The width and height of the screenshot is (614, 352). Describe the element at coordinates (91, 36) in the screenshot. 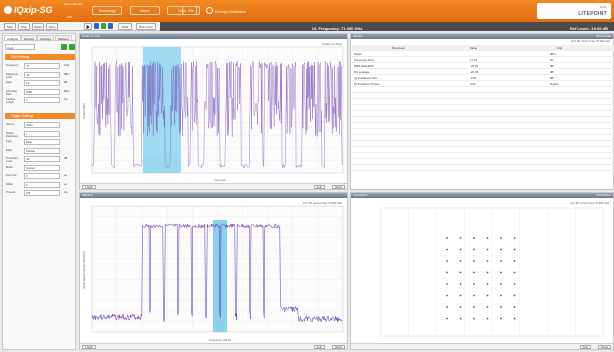

I see `pvt-header-title: Power vs. Time` at that location.